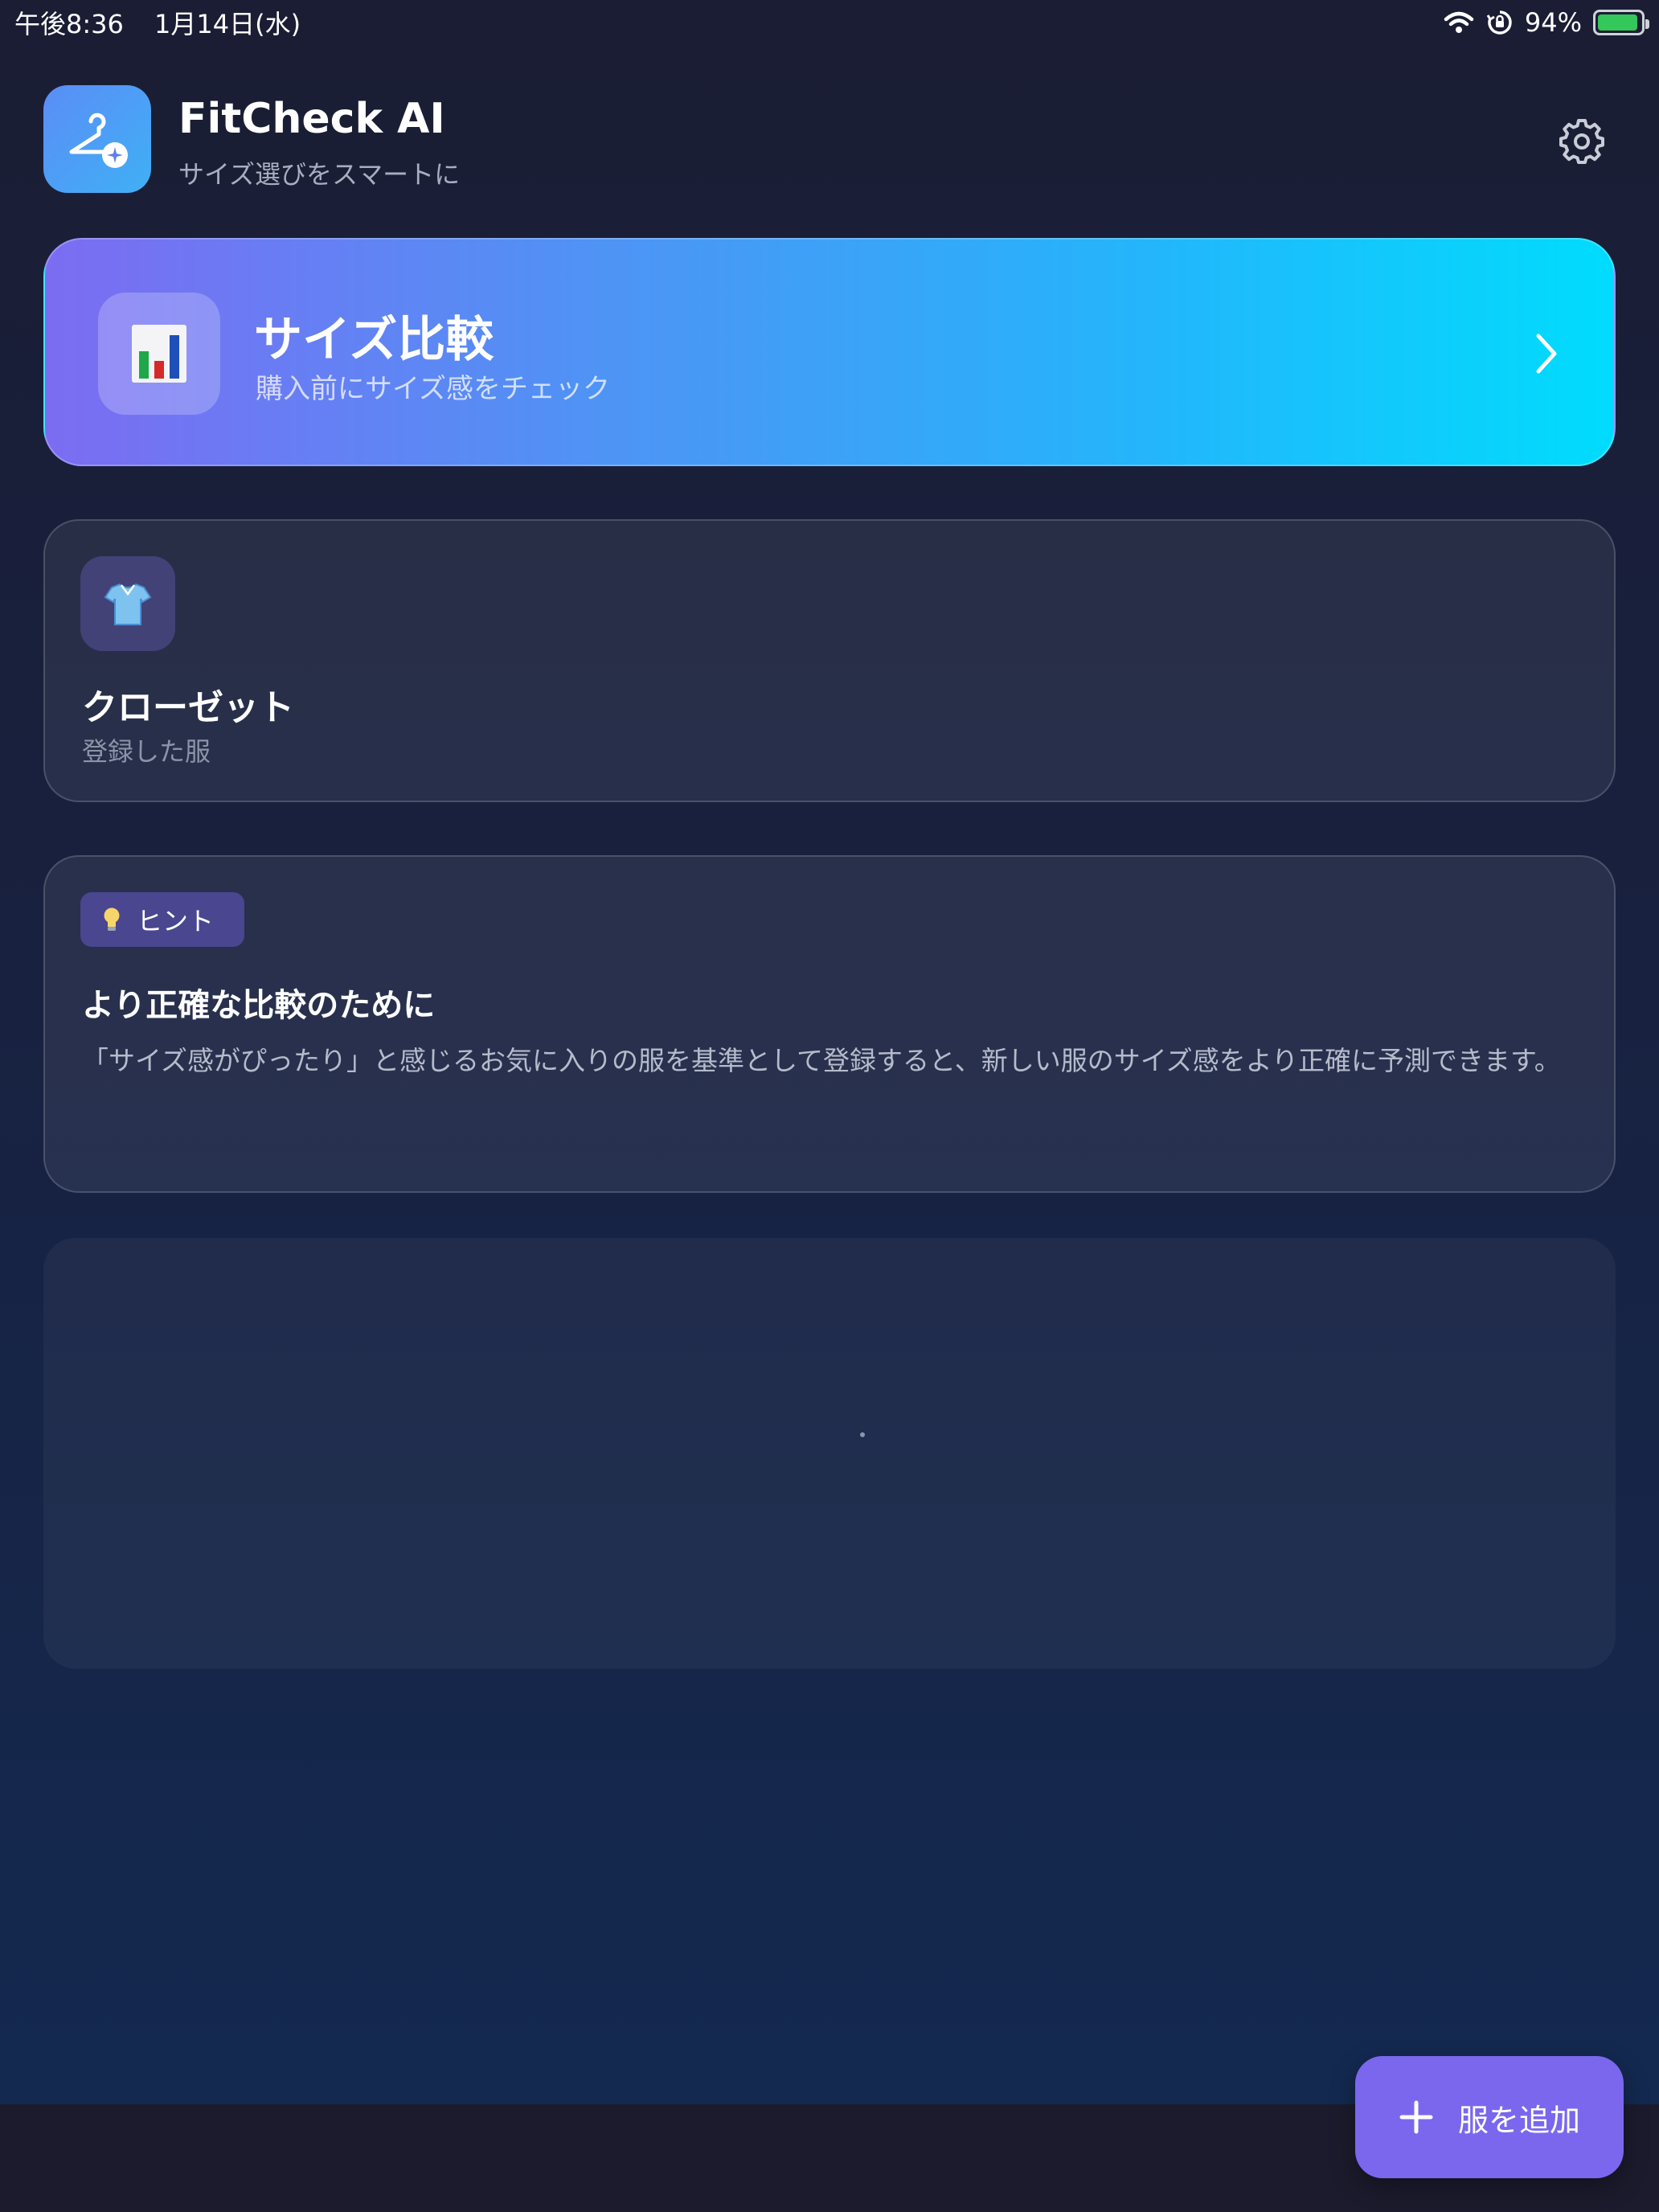 The image size is (1659, 2212). Describe the element at coordinates (188, 707) in the screenshot. I see `closet-title: クローゼット` at that location.